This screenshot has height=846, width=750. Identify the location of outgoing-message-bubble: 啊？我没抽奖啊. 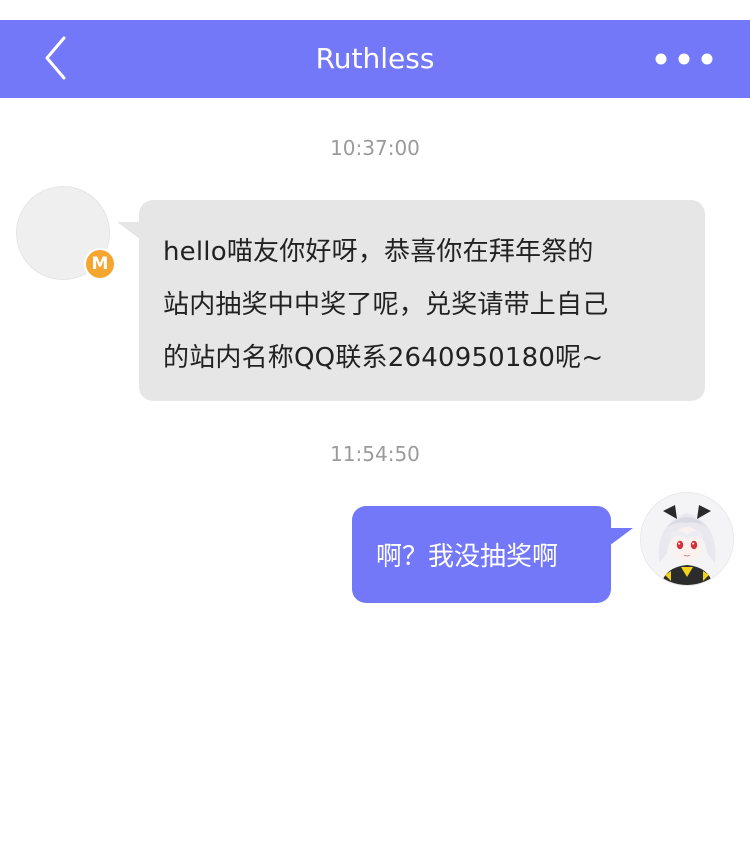
(481, 554).